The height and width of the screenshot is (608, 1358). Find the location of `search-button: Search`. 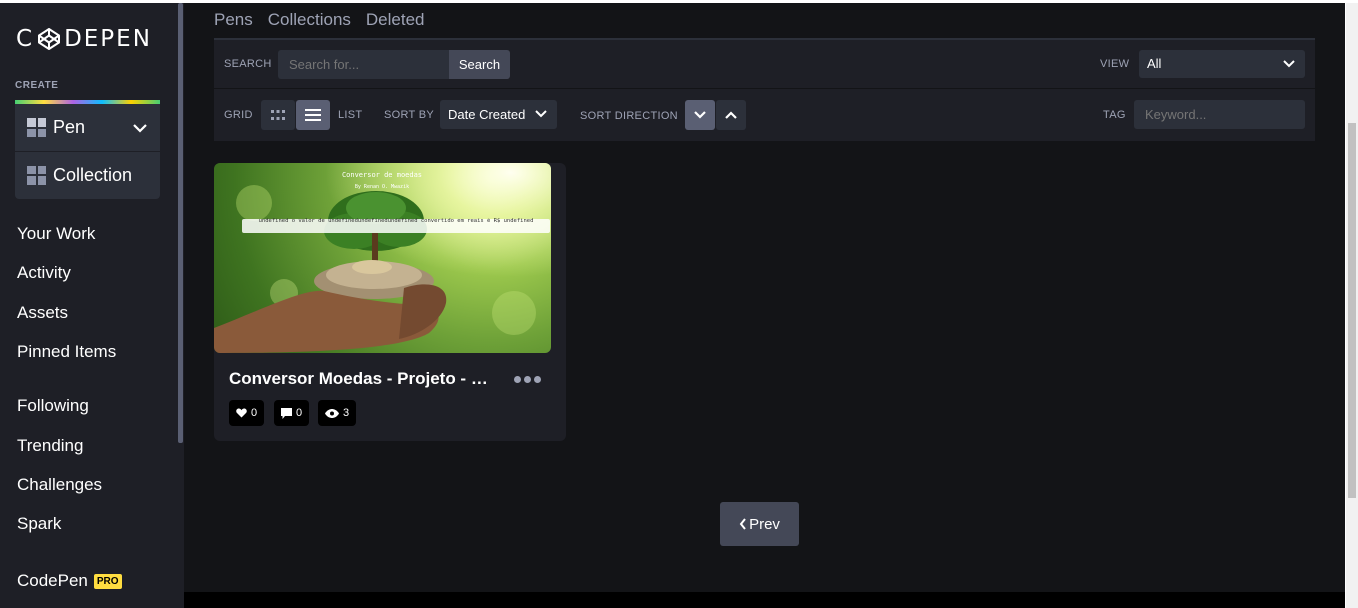

search-button: Search is located at coordinates (479, 64).